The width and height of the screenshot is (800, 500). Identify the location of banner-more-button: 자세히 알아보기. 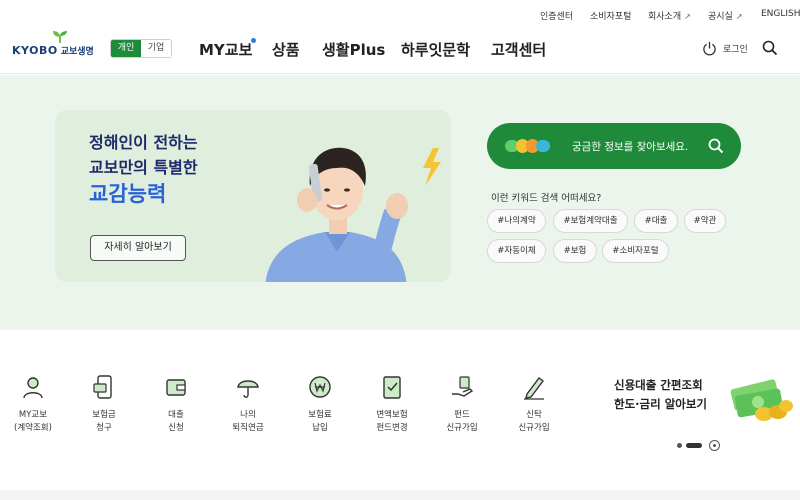
(138, 248).